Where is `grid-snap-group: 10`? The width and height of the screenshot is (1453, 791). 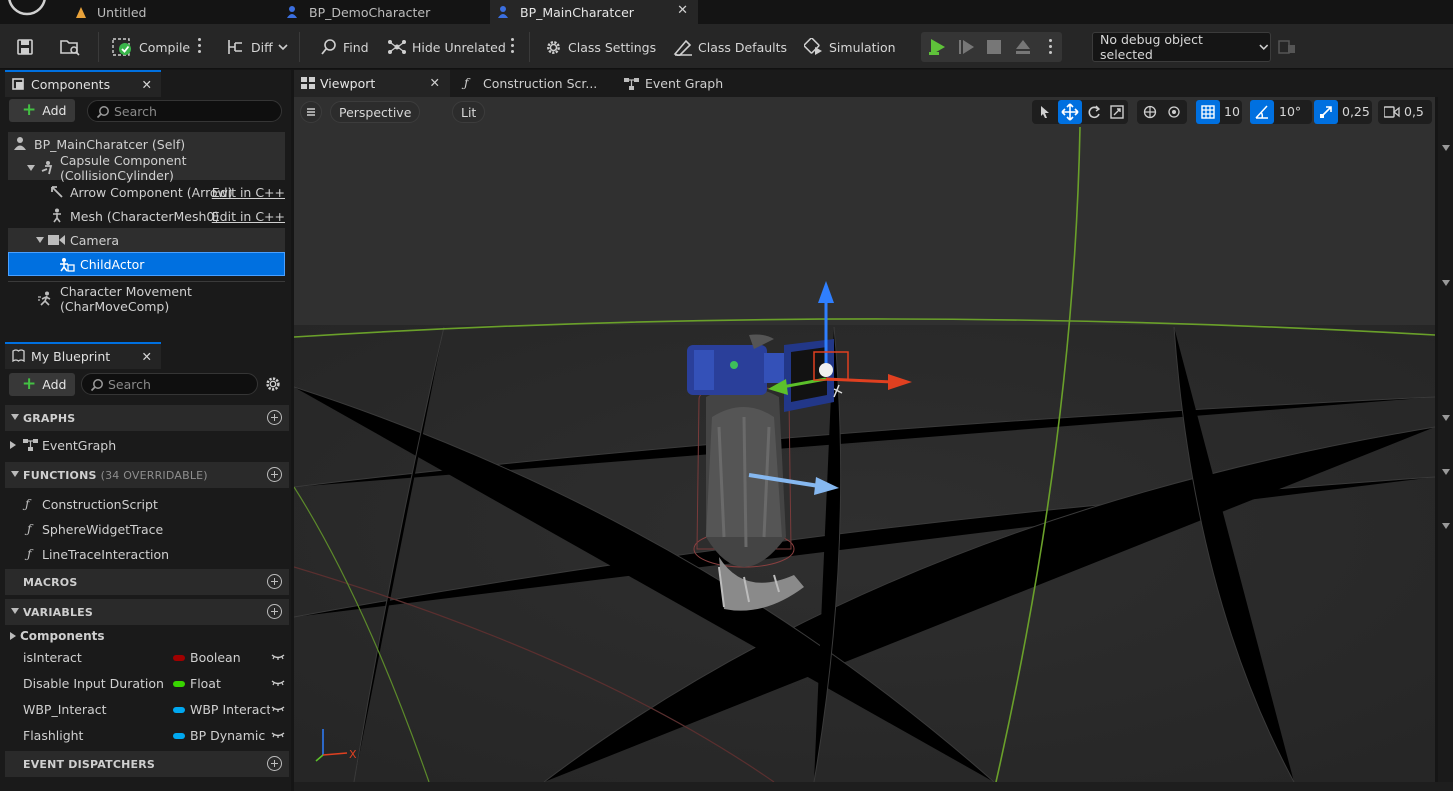
grid-snap-group: 10 is located at coordinates (1219, 112).